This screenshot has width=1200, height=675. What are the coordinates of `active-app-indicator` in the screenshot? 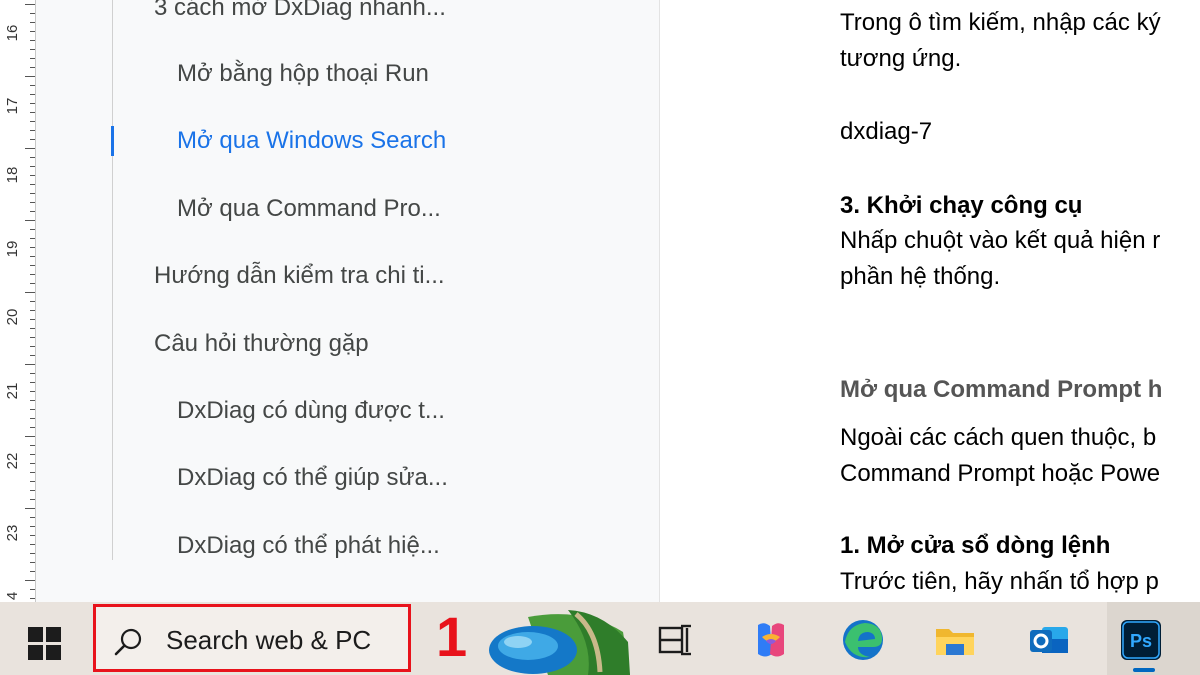 It's located at (1144, 670).